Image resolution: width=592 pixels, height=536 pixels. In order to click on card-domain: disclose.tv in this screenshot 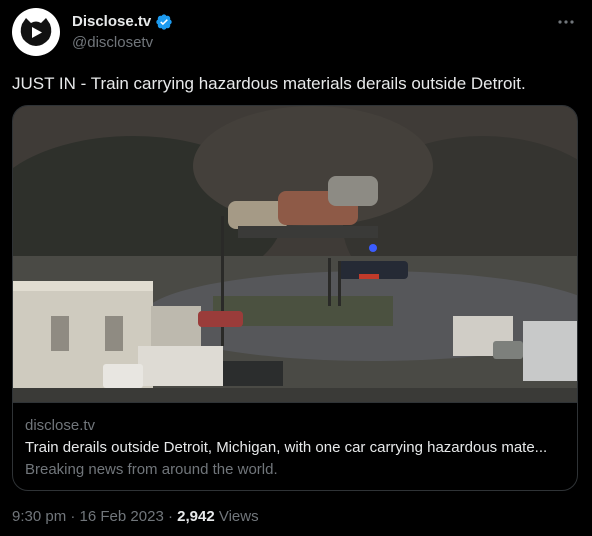, I will do `click(60, 426)`.